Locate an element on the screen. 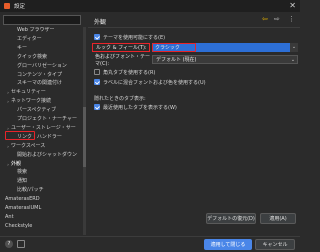 The image size is (320, 252). restore-defaults-button: デフォルトの復元(D) is located at coordinates (231, 218).